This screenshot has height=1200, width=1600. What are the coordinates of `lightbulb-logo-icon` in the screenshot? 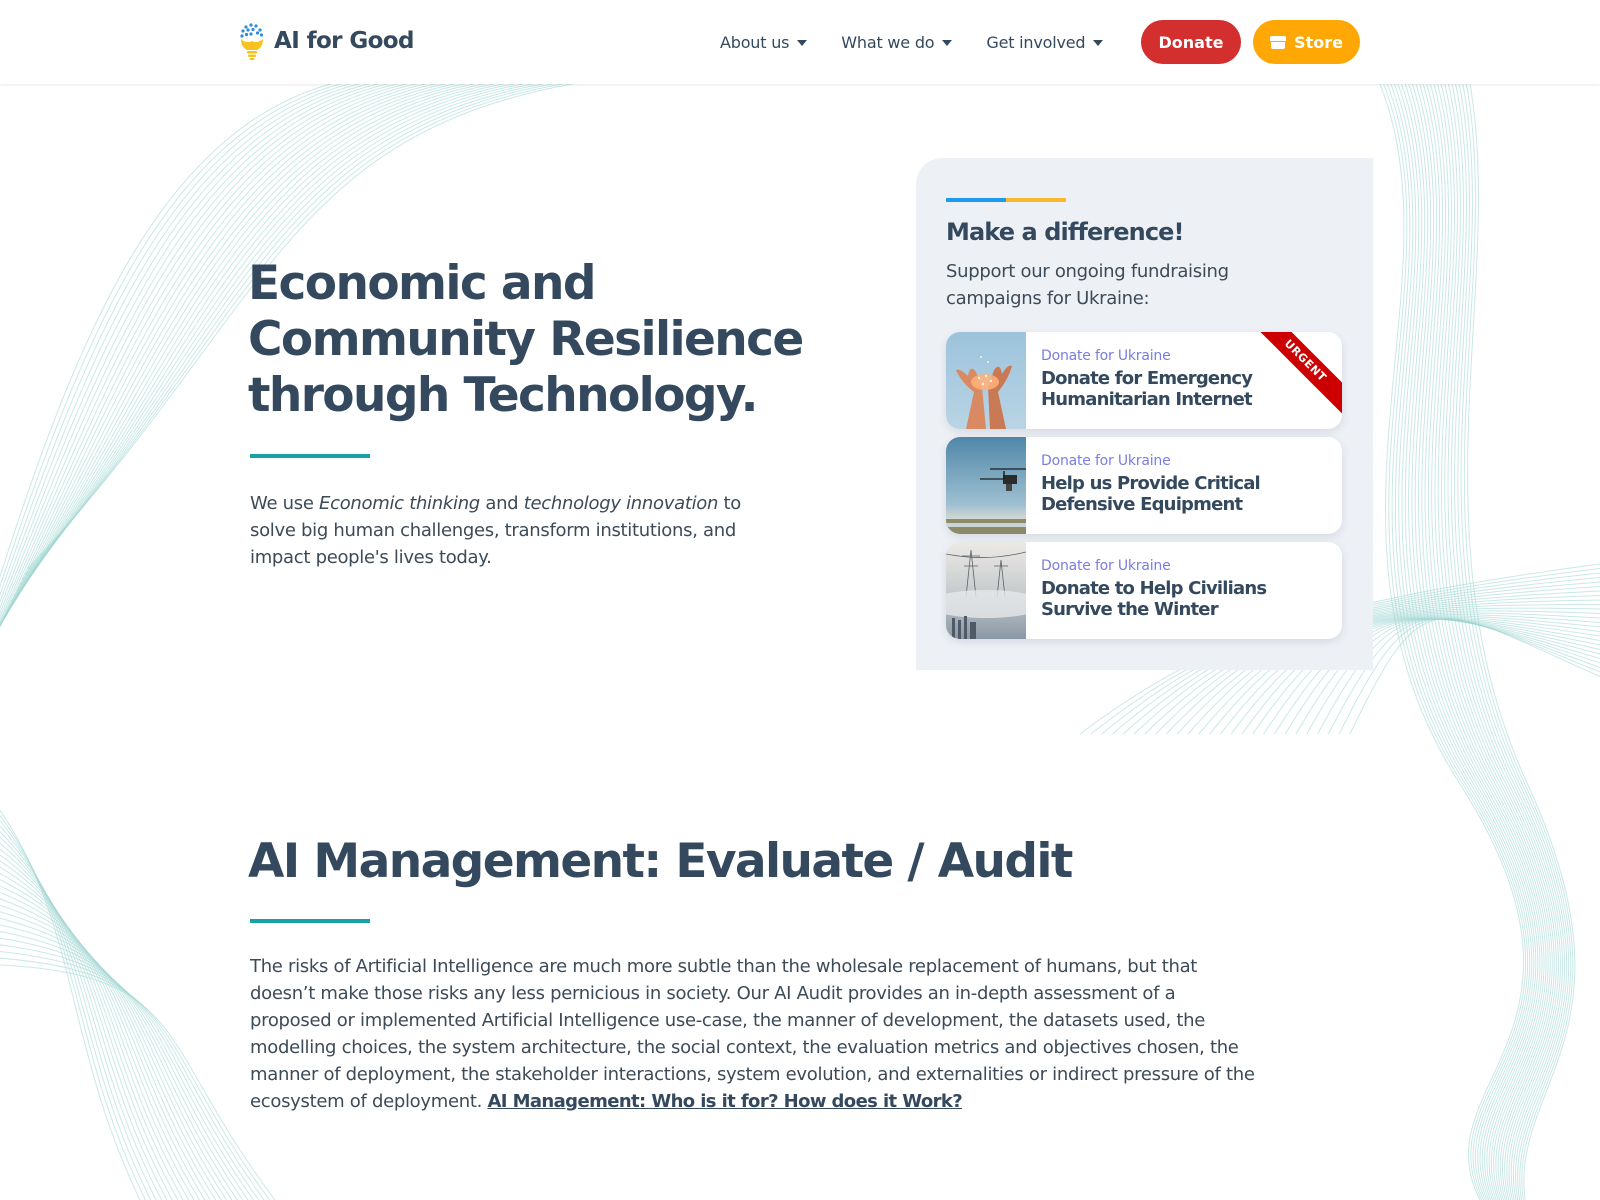 It's located at (252, 41).